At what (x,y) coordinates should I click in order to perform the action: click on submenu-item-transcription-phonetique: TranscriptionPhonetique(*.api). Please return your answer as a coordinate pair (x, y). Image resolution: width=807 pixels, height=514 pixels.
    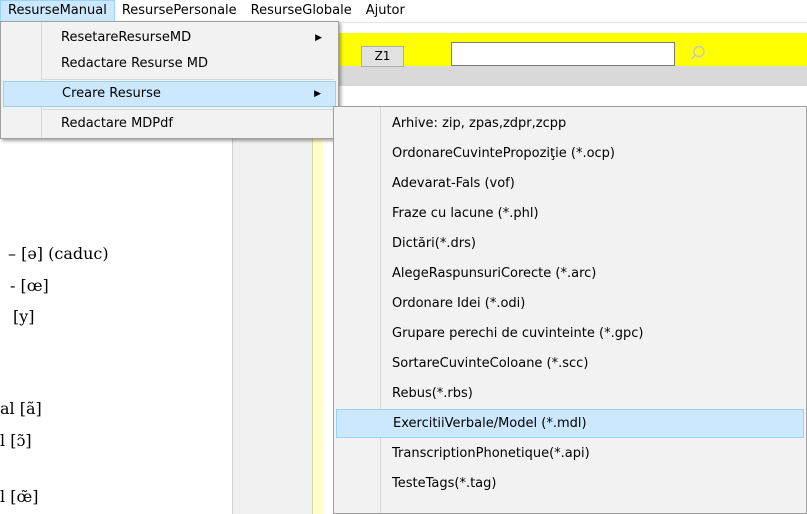
    Looking at the image, I should click on (570, 453).